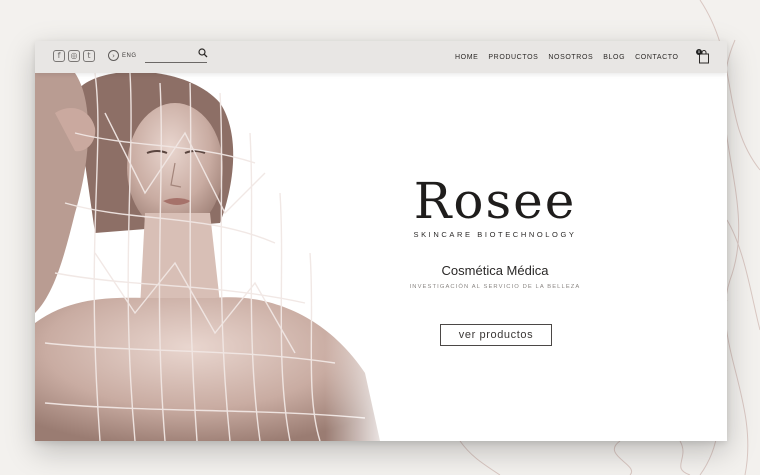 This screenshot has height=475, width=760. I want to click on chevron-right-icon: ›, so click(113, 55).